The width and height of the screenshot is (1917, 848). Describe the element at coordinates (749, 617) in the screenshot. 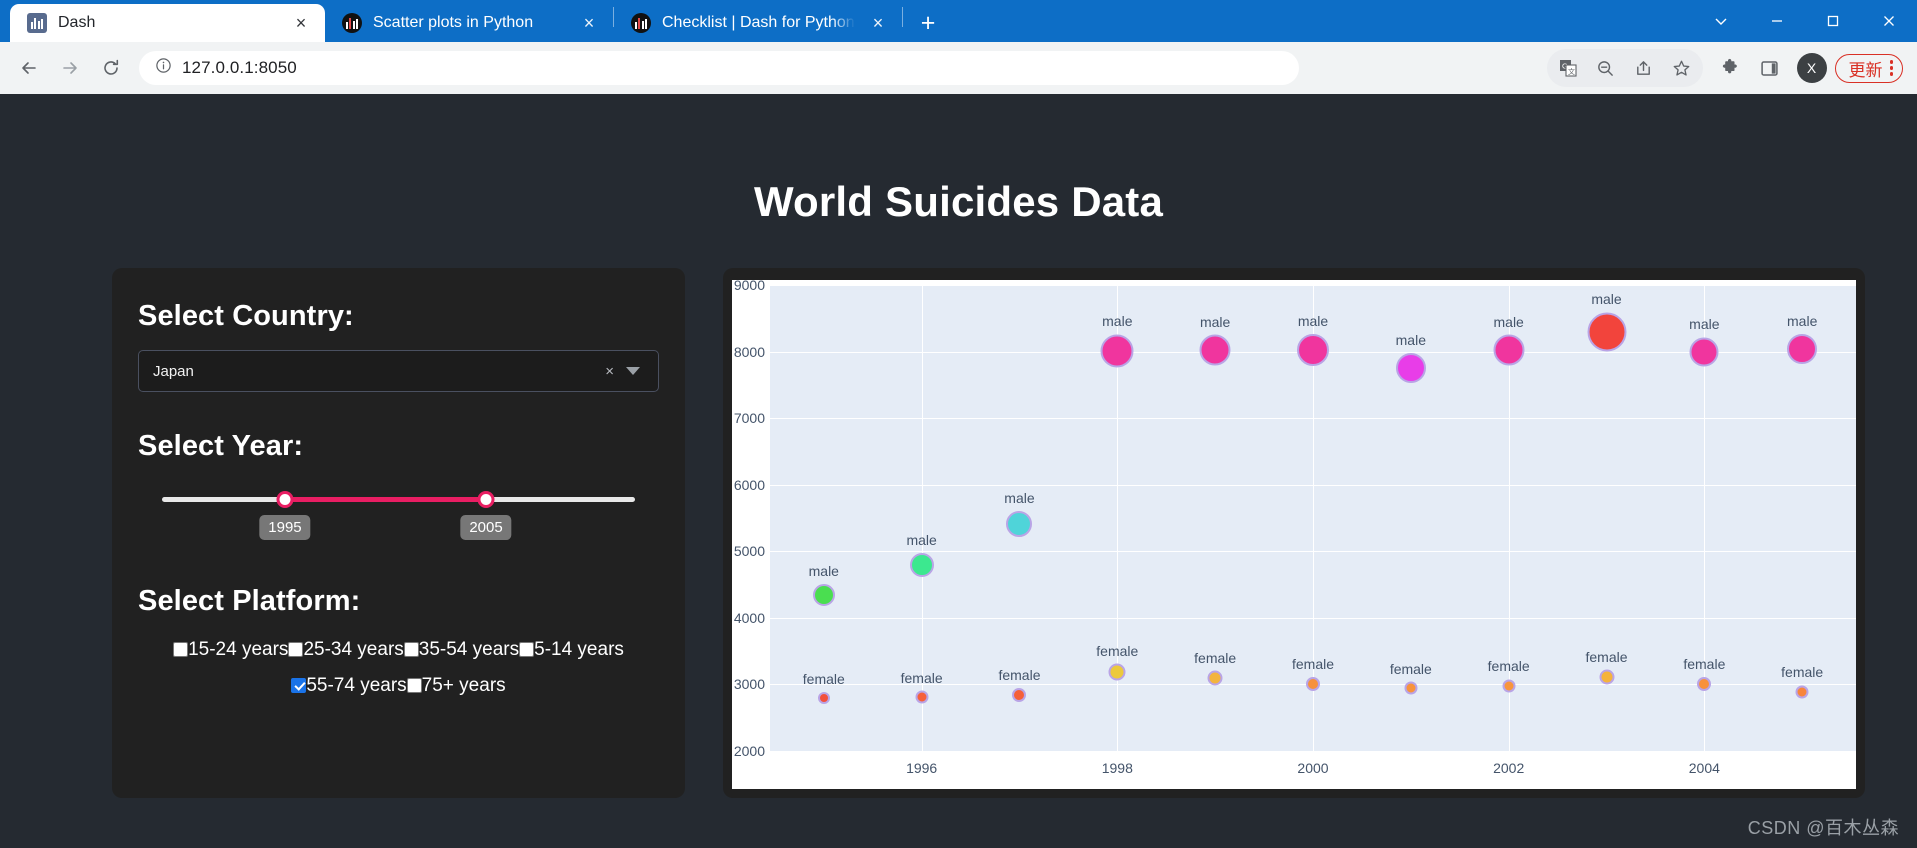

I see `y-axis-tick-label: 4000` at that location.